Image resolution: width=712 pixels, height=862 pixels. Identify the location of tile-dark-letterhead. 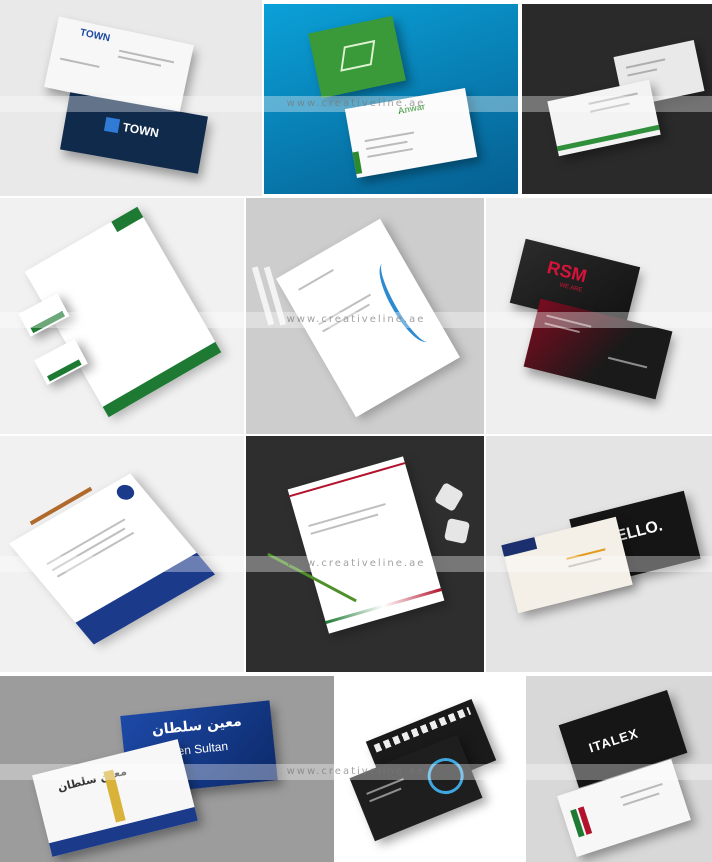
(365, 554).